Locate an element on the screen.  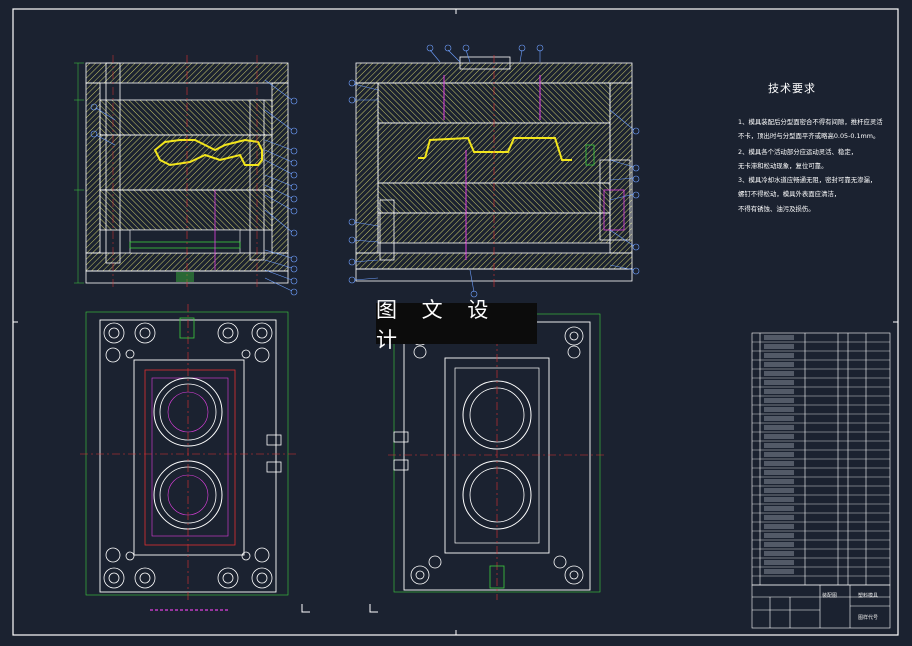
tech-req-line-1: 1、模具装配后分型面密合不得有间隙，推杆应灵活 is located at coordinates (810, 122).